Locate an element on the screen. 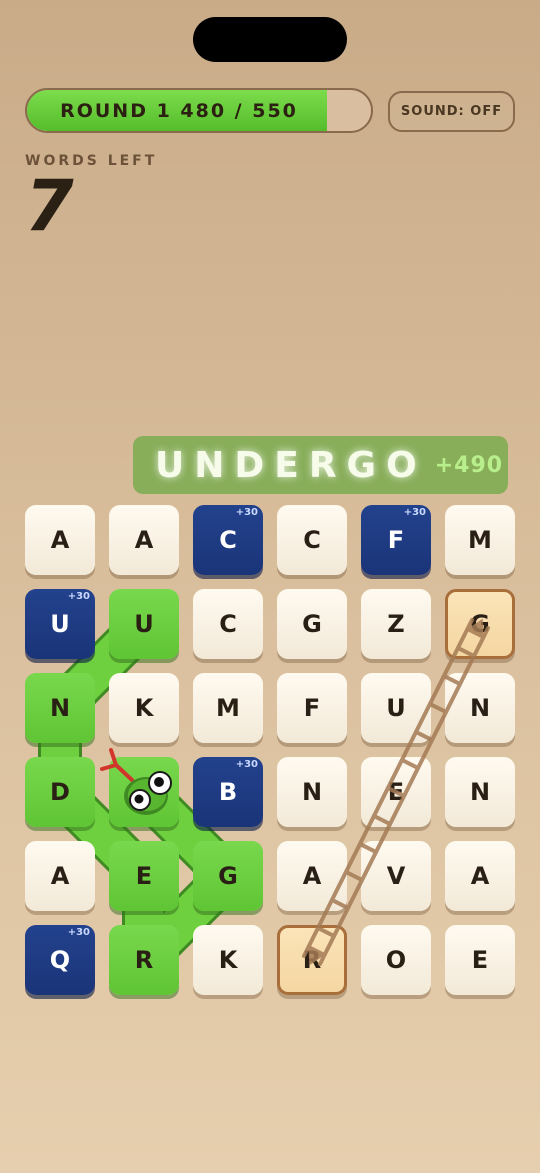  tile-r0-c1: A is located at coordinates (144, 540).